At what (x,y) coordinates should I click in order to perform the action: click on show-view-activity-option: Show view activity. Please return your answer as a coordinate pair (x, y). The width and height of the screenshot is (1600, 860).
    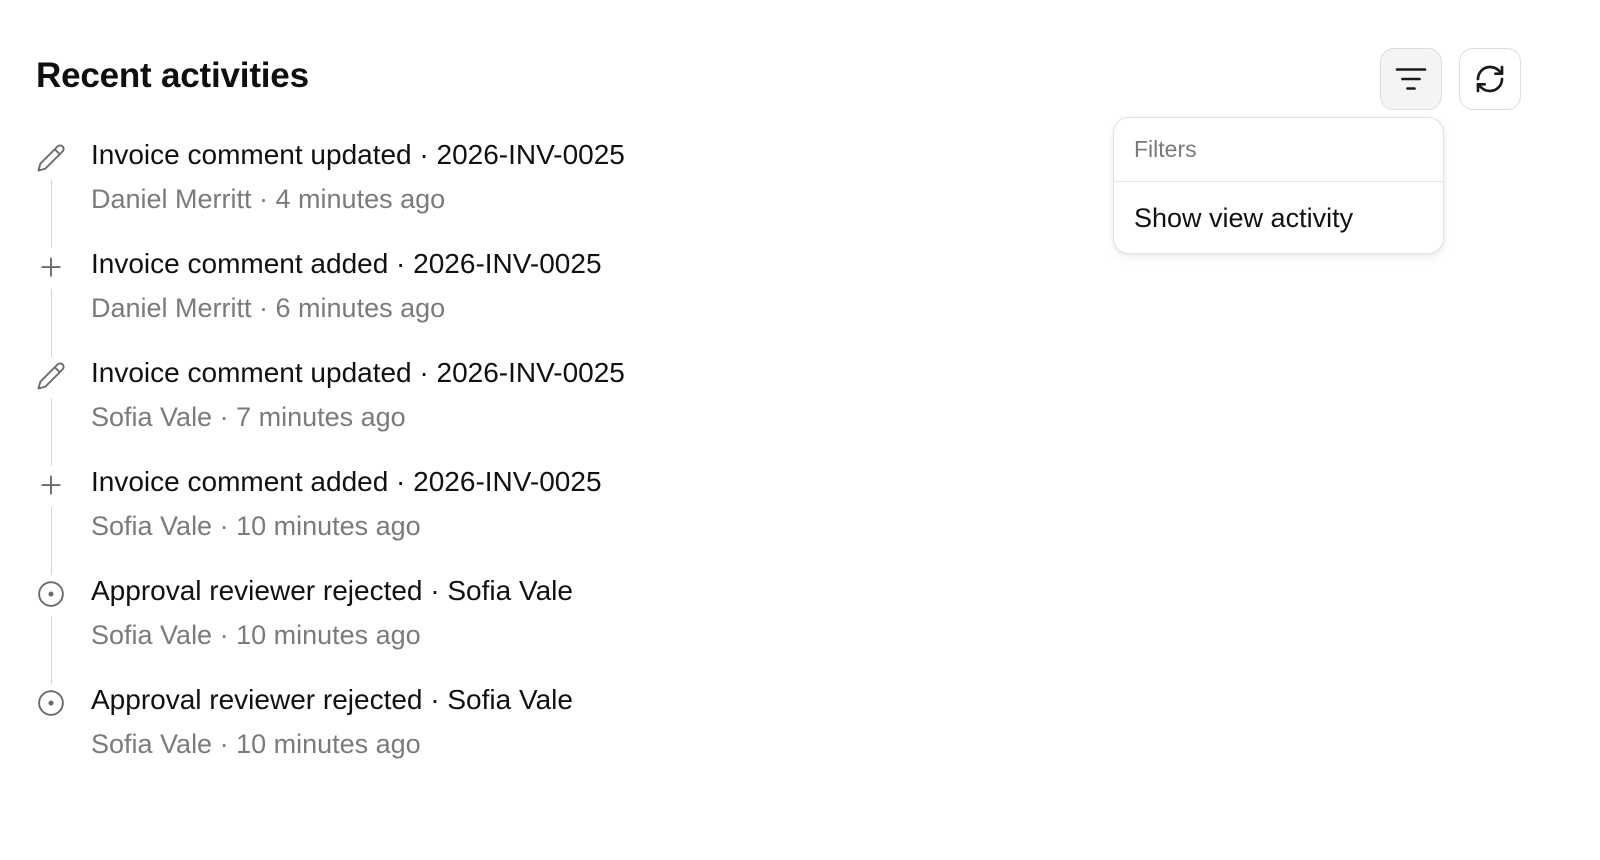
    Looking at the image, I should click on (1278, 217).